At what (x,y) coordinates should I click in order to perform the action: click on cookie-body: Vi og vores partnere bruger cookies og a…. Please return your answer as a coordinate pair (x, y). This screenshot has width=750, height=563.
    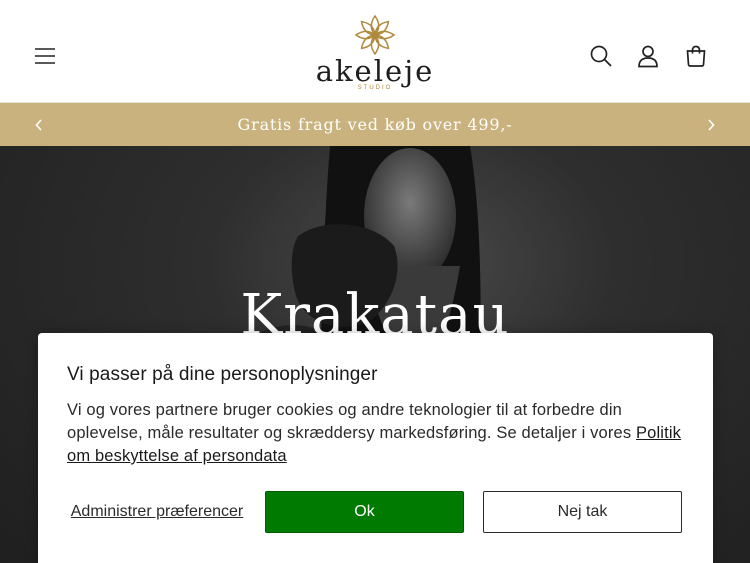
    Looking at the image, I should click on (377, 433).